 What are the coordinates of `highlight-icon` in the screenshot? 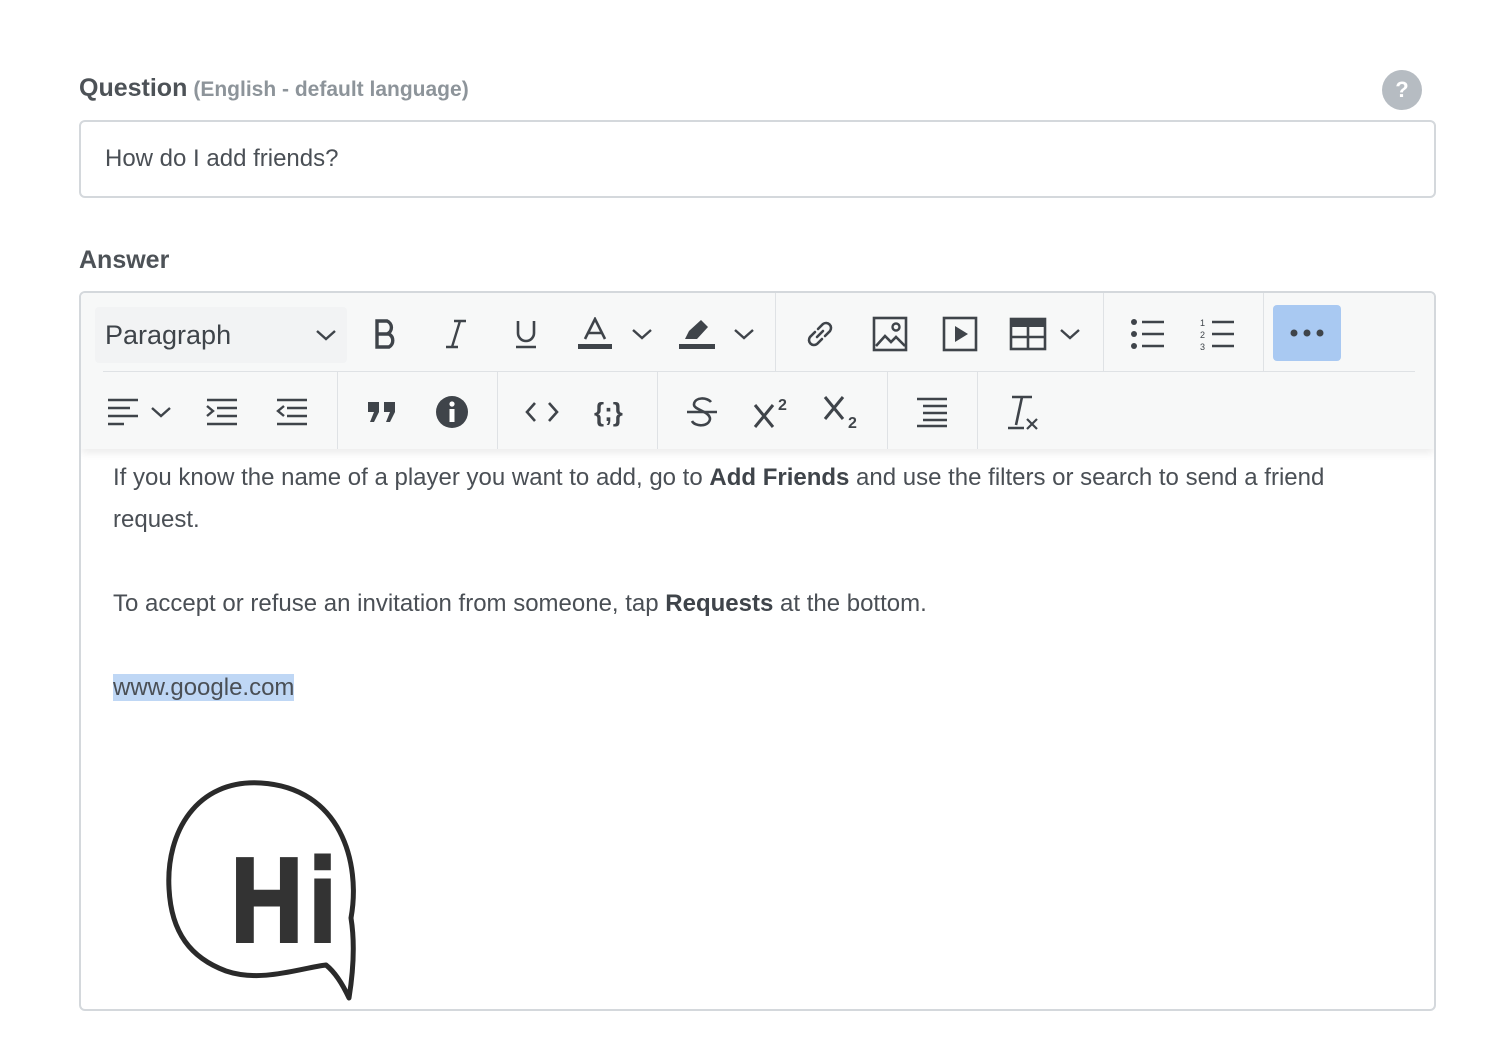 It's located at (697, 334).